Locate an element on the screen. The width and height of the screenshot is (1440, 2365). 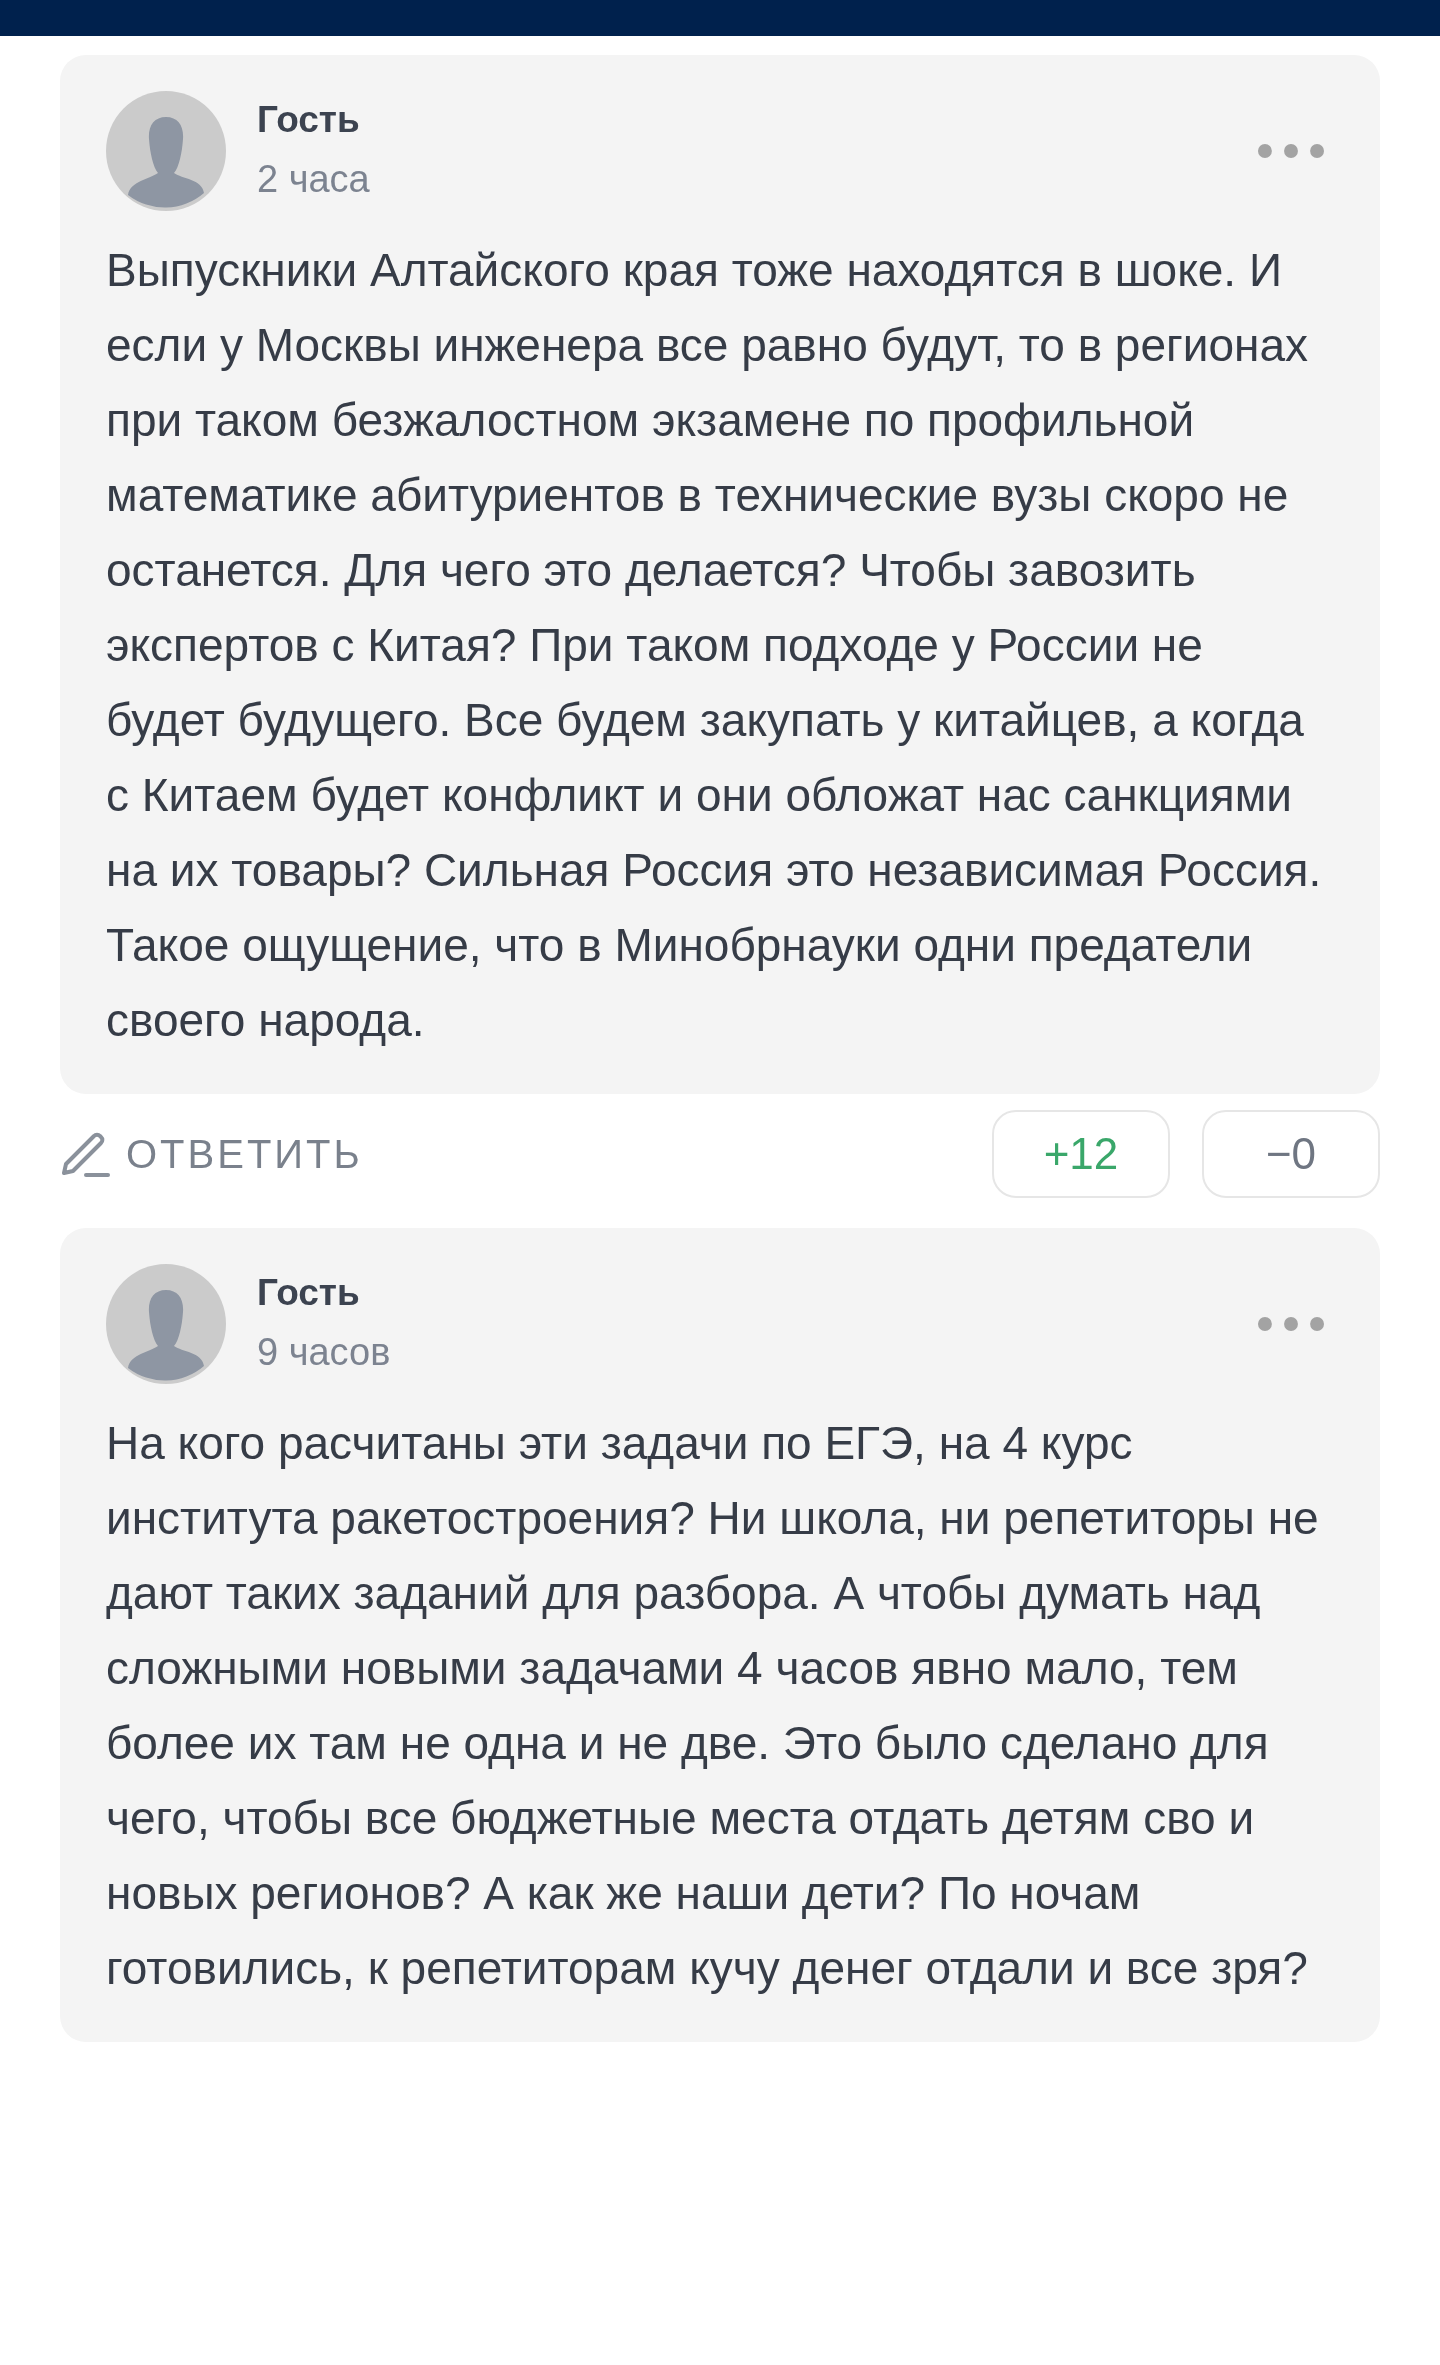
upvote-button: +12 is located at coordinates (1081, 1154).